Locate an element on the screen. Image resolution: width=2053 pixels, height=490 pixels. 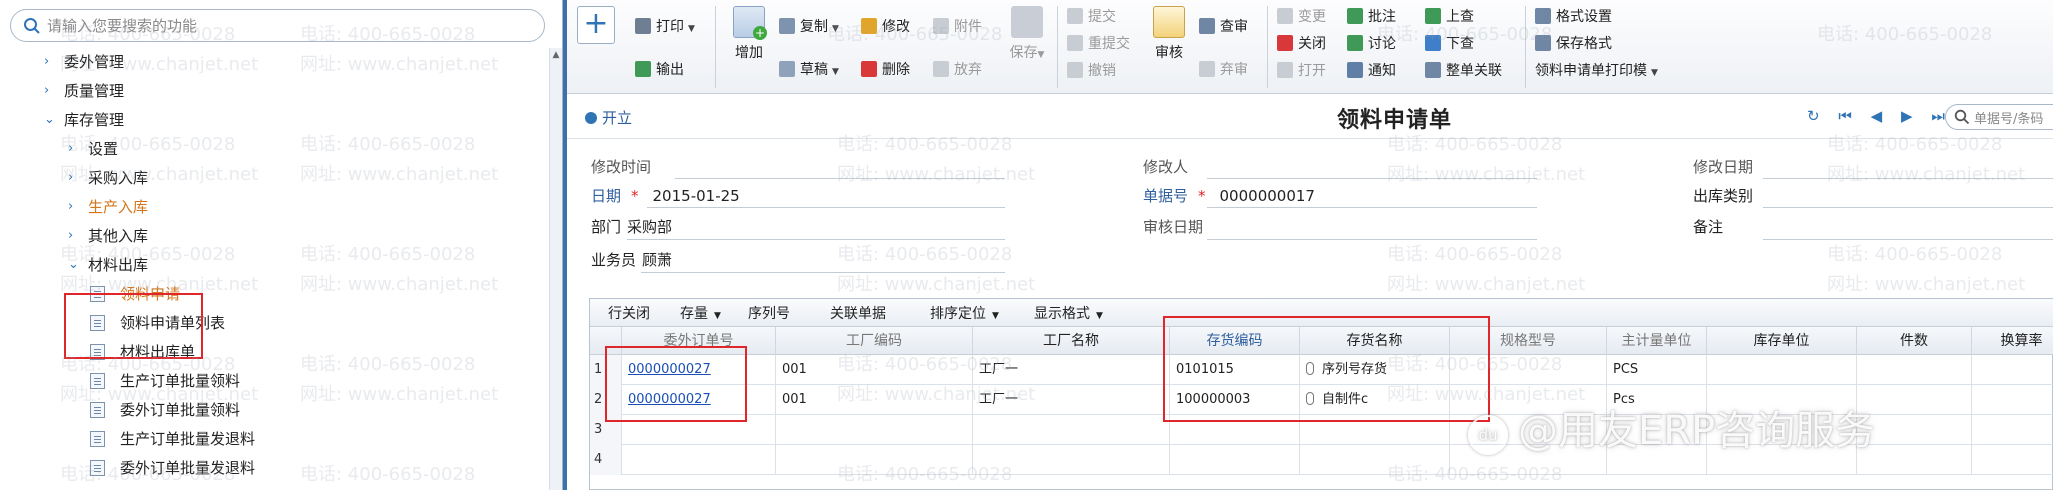
modify-date-field: 修改日期 is located at coordinates (1723, 167).